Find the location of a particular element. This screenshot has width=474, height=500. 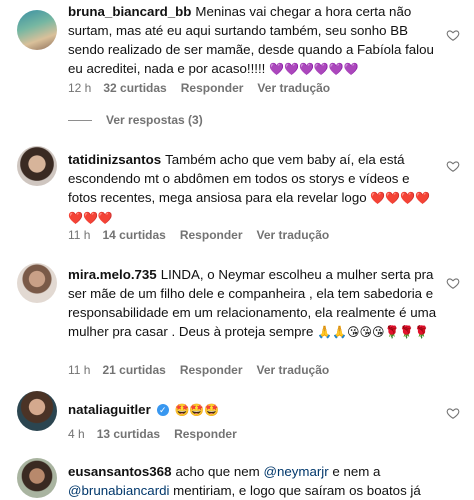

comment-text: e nem a is located at coordinates (356, 471).